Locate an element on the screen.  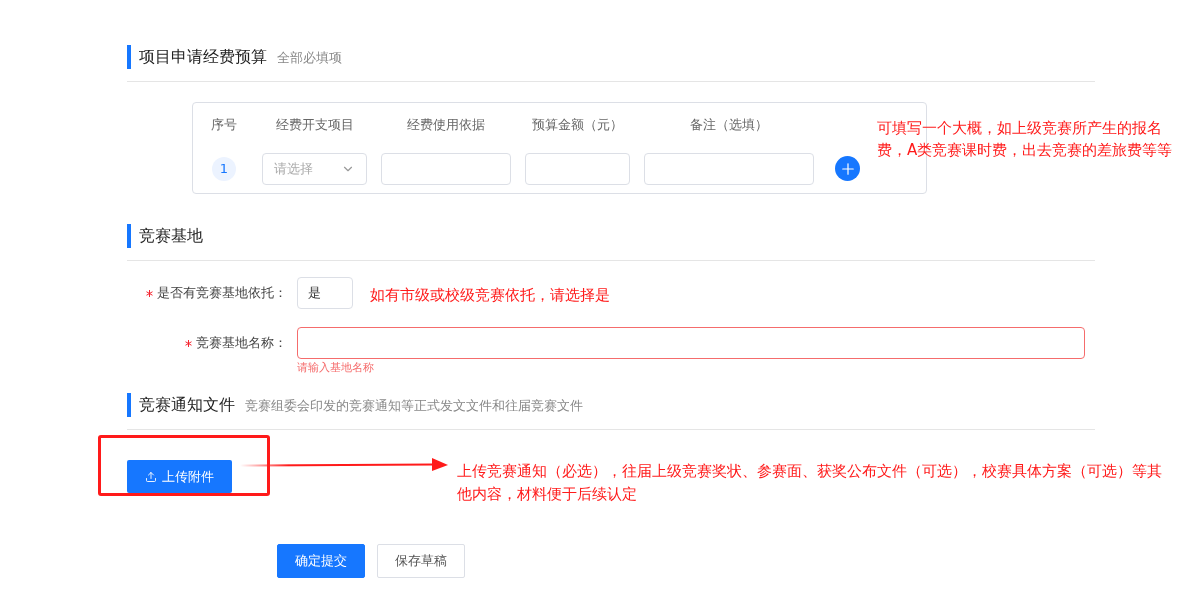
error-message: 请输入基地名称 is located at coordinates (336, 368).